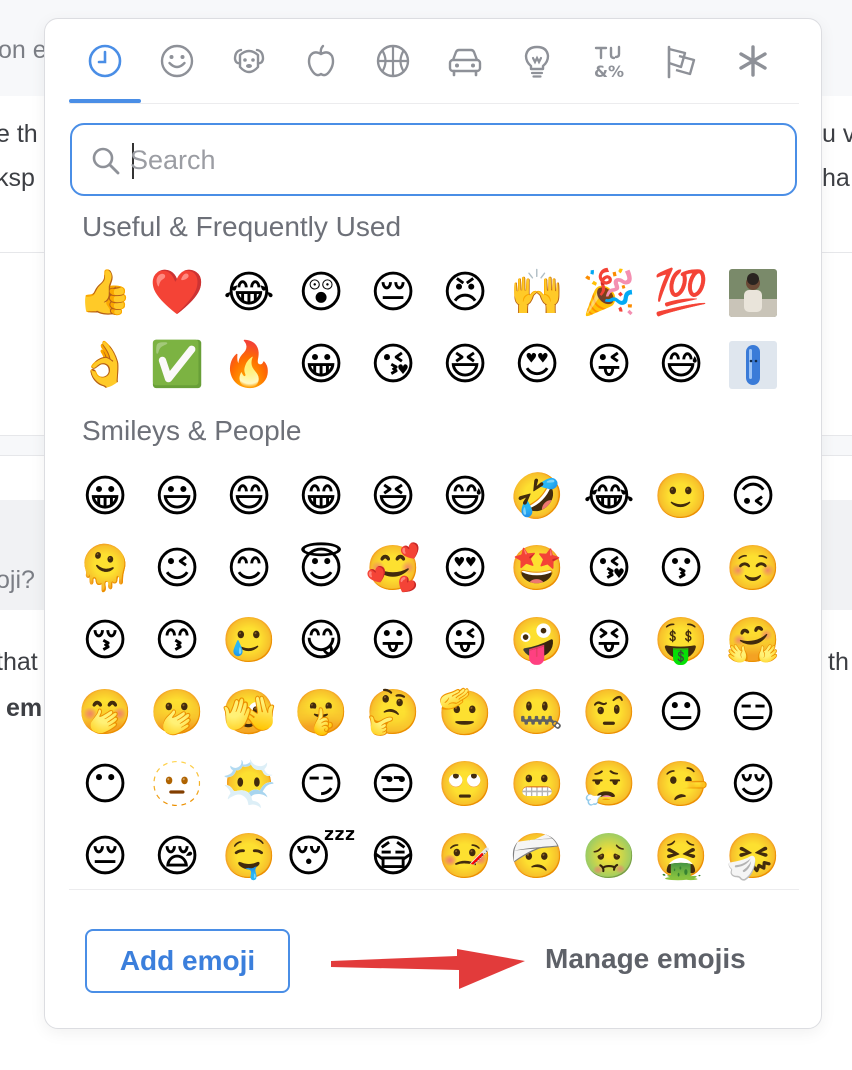  What do you see at coordinates (187, 961) in the screenshot?
I see `add-emoji-button: Add emoji` at bounding box center [187, 961].